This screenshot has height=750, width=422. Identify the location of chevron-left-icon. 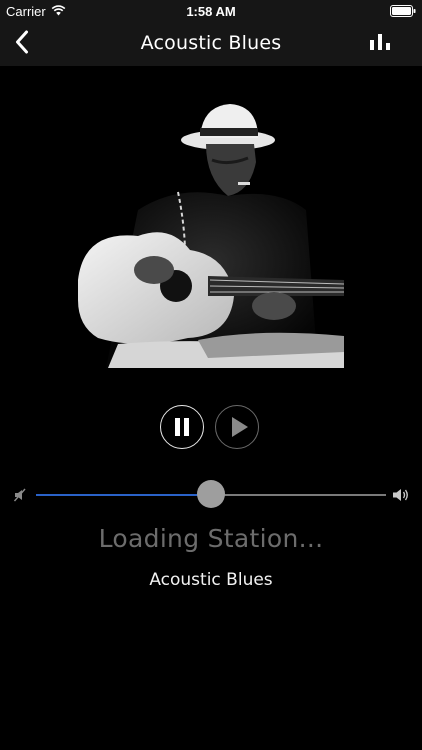
(22, 44).